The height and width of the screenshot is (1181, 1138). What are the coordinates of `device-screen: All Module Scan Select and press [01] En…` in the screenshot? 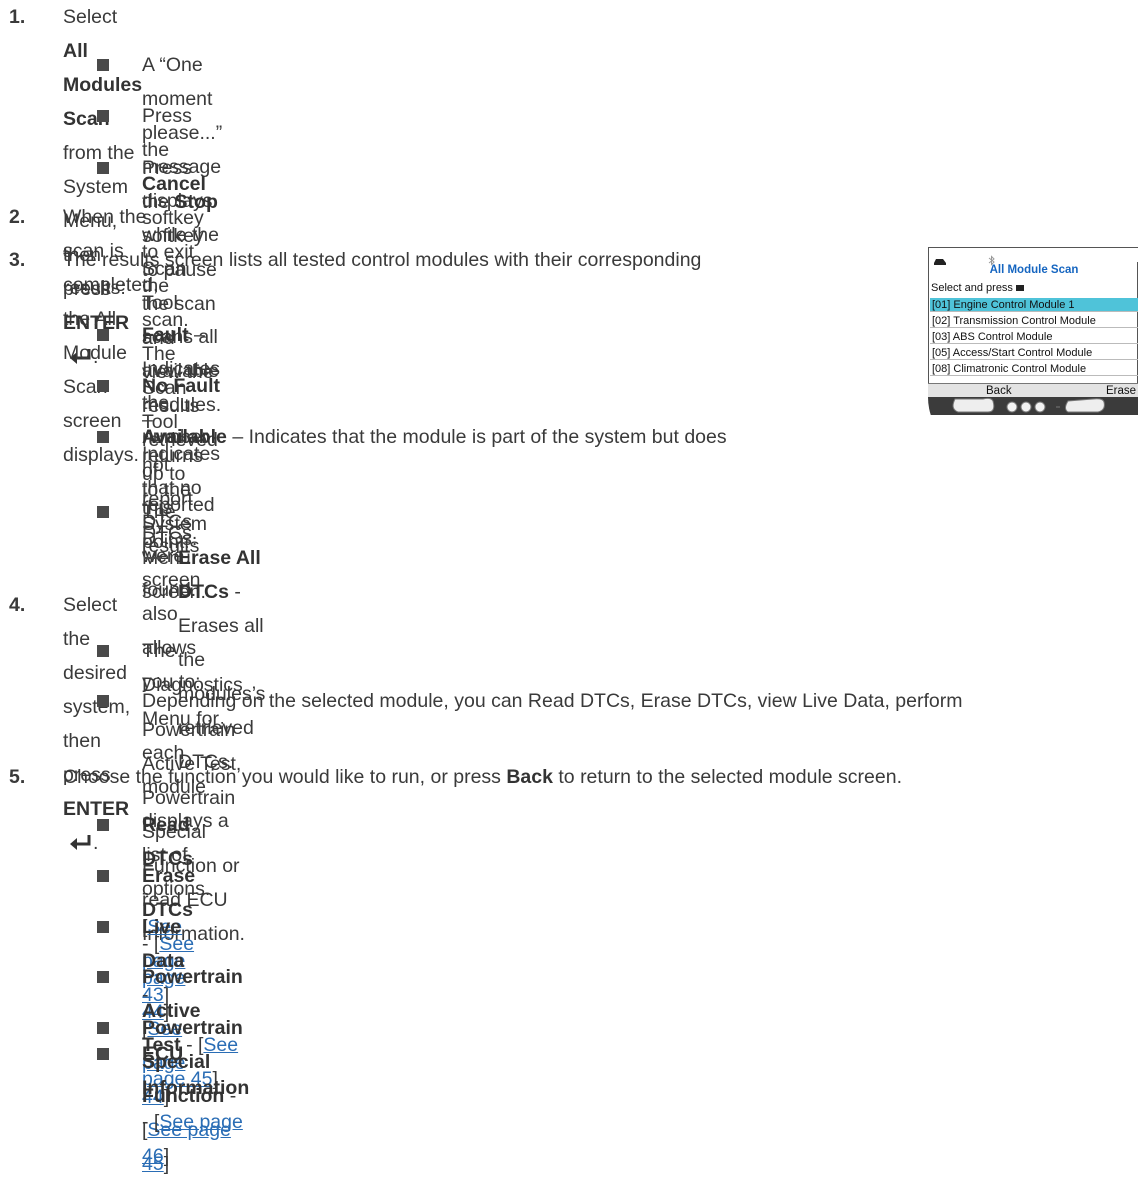 It's located at (1033, 320).